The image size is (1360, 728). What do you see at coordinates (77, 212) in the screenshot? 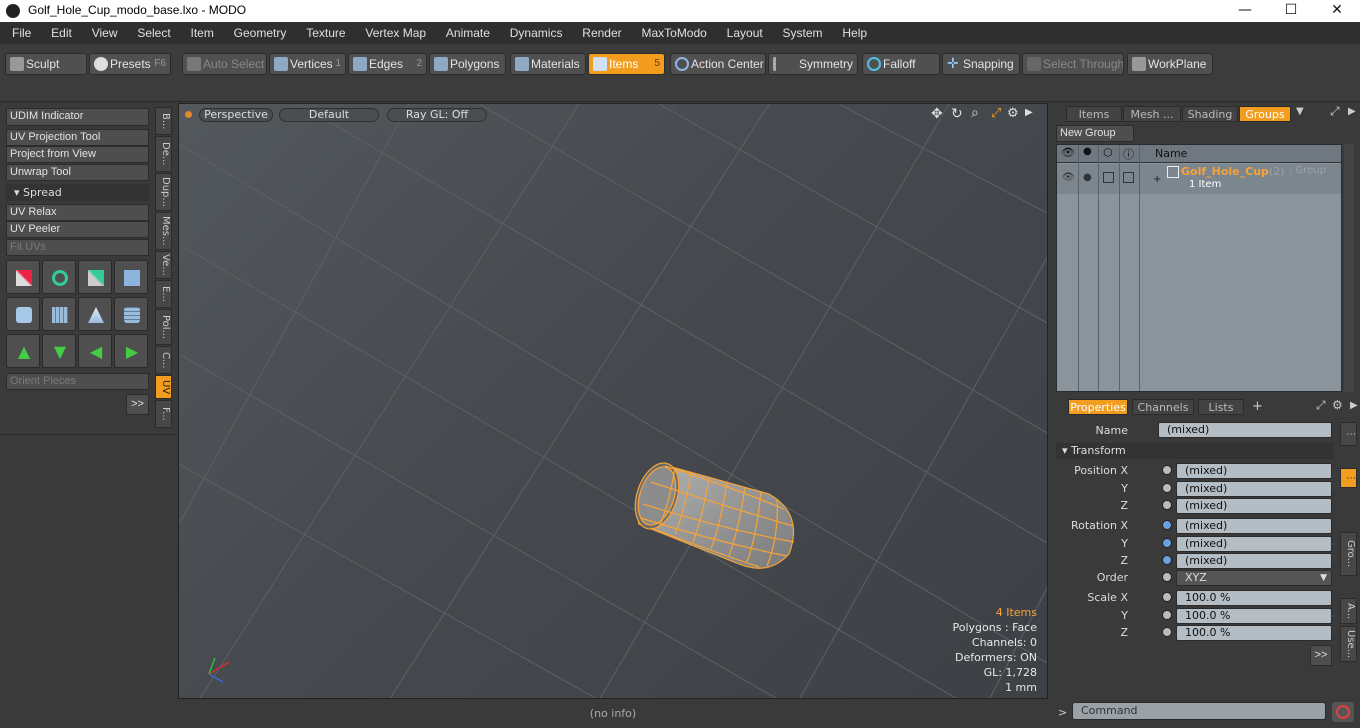
I see `uv-relax-button: UV Relax` at bounding box center [77, 212].